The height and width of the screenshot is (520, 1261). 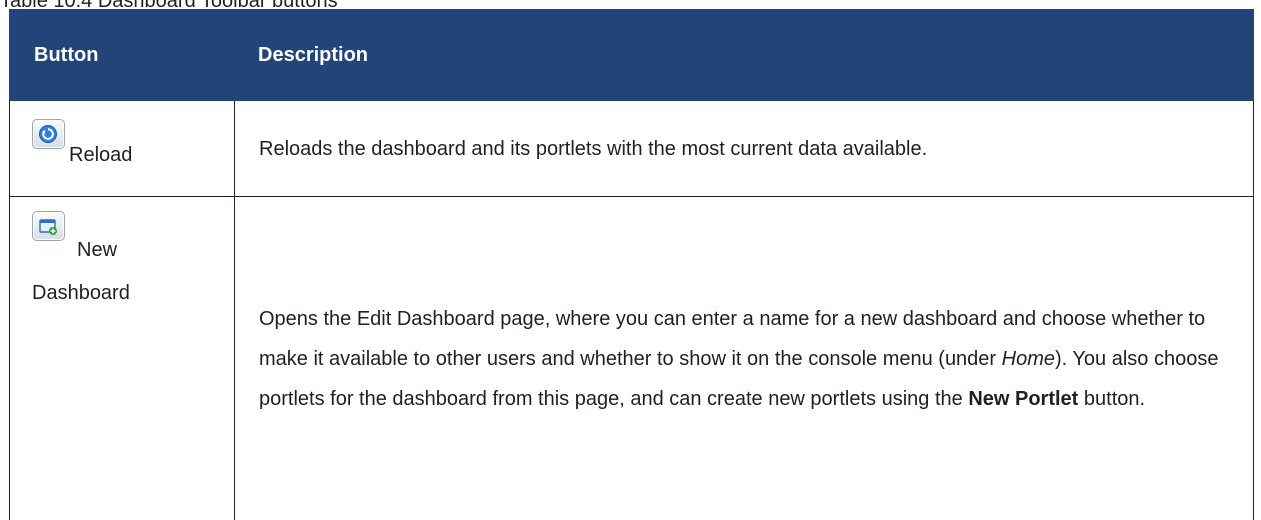 I want to click on reload-button-label: Reload, so click(x=100, y=155).